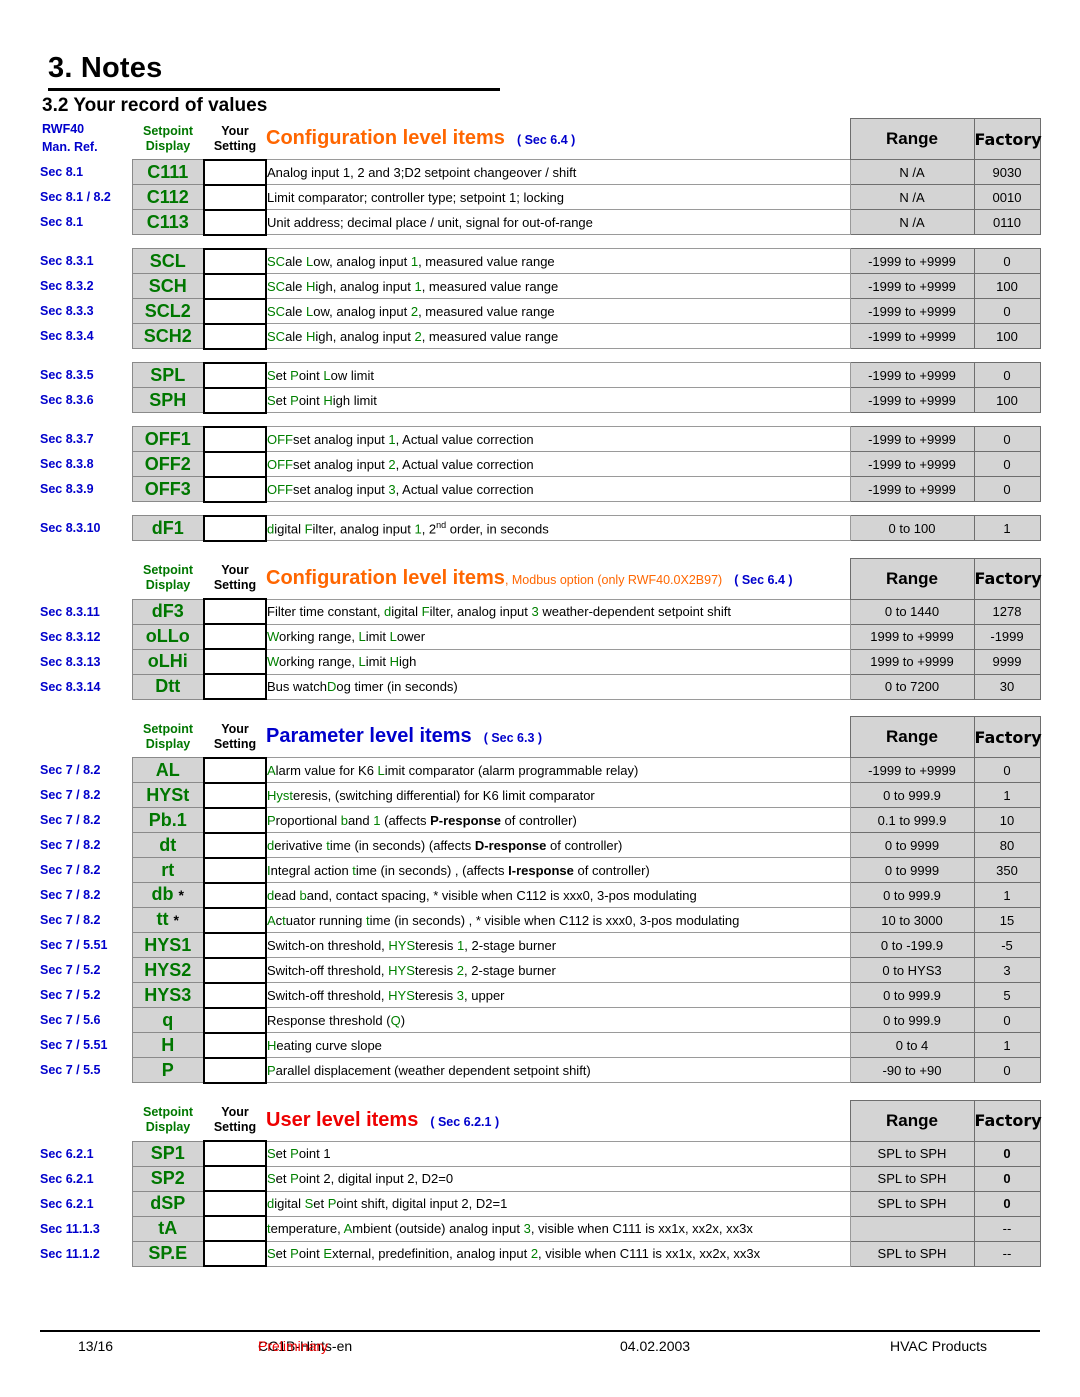  I want to click on row-range: N /A, so click(912, 222).